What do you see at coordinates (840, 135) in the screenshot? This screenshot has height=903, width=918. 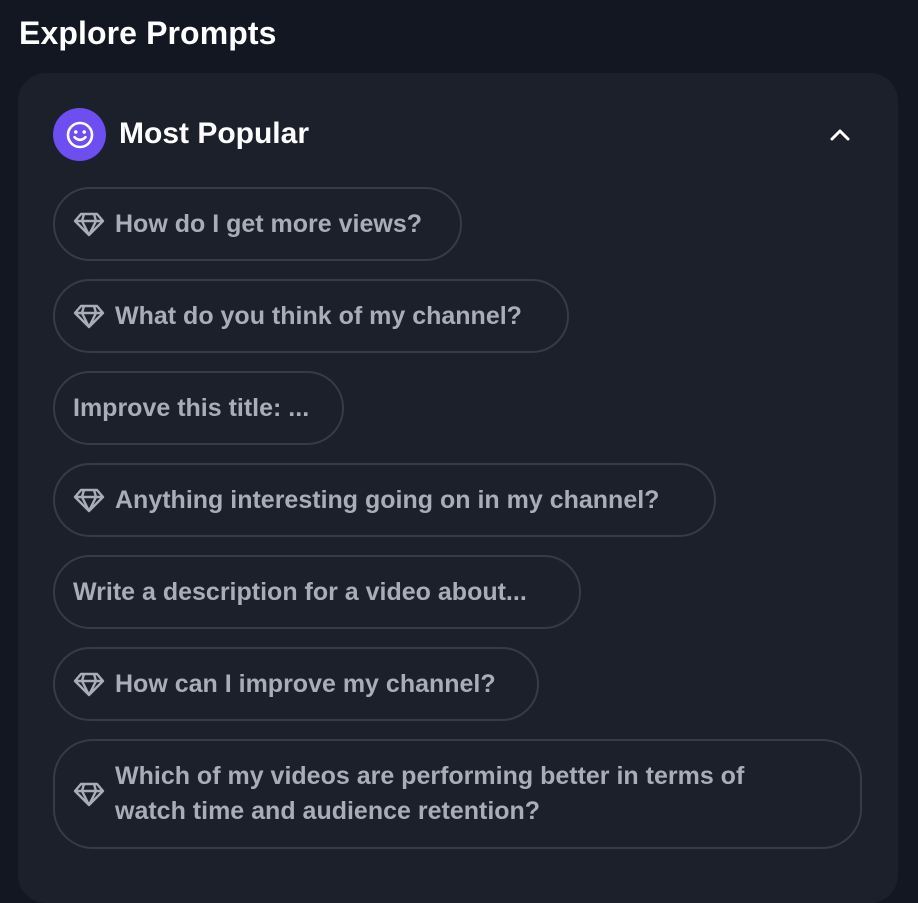 I see `chevron-up-icon` at bounding box center [840, 135].